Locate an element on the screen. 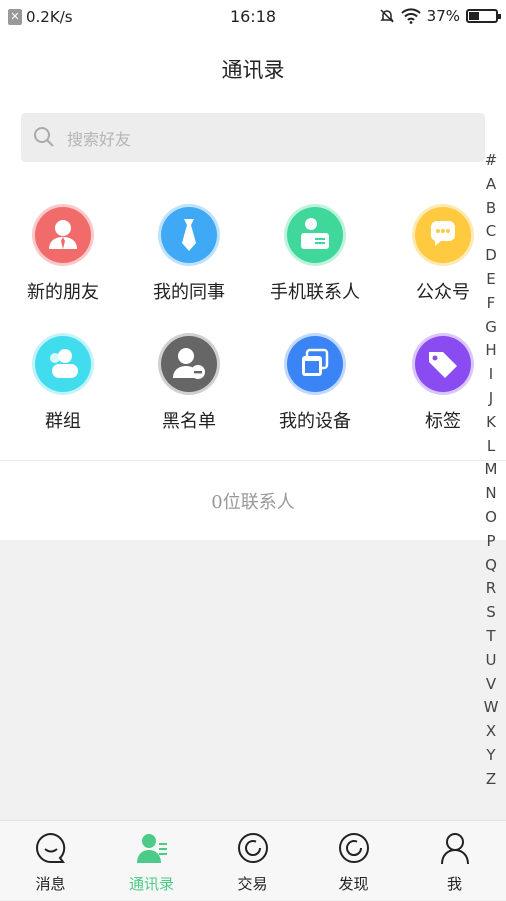 The width and height of the screenshot is (506, 901). battery-percent: 37% is located at coordinates (443, 16).